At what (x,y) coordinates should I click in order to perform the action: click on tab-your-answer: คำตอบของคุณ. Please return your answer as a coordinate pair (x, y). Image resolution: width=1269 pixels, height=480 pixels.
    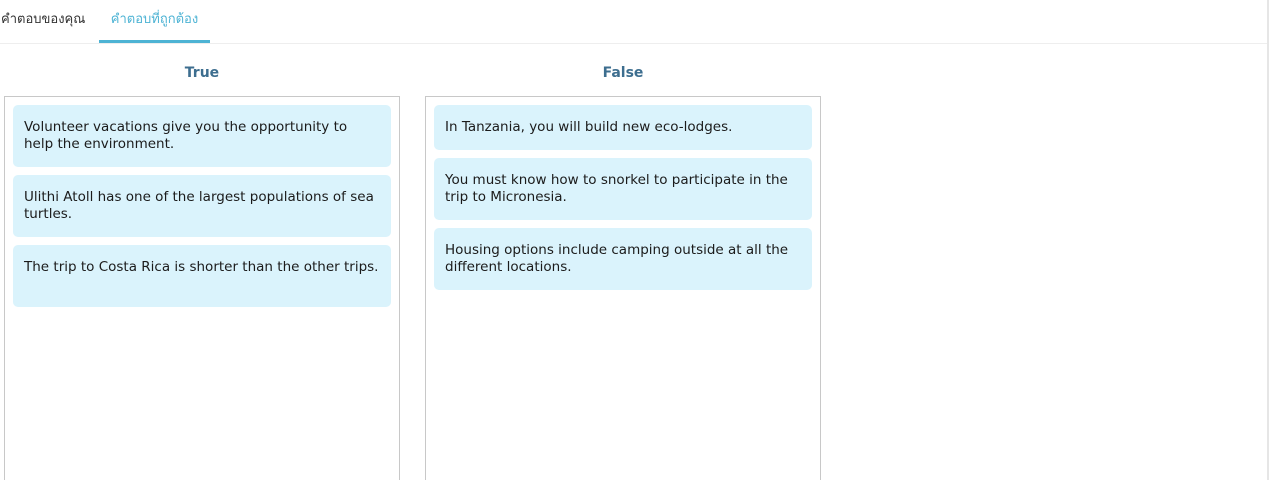
    Looking at the image, I should click on (49, 20).